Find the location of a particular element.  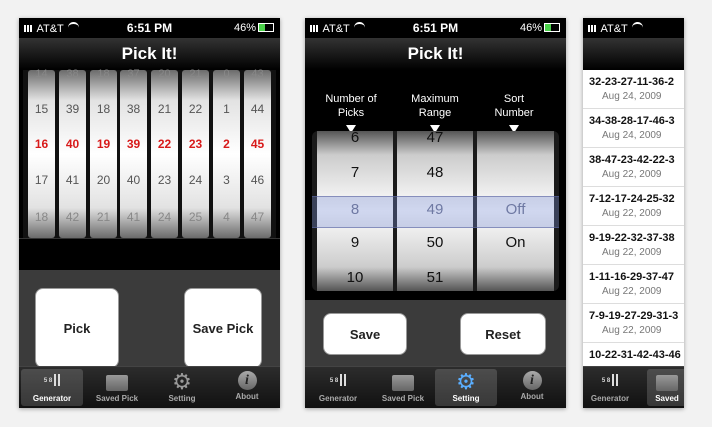

battery-indicator: 46% is located at coordinates (254, 28).